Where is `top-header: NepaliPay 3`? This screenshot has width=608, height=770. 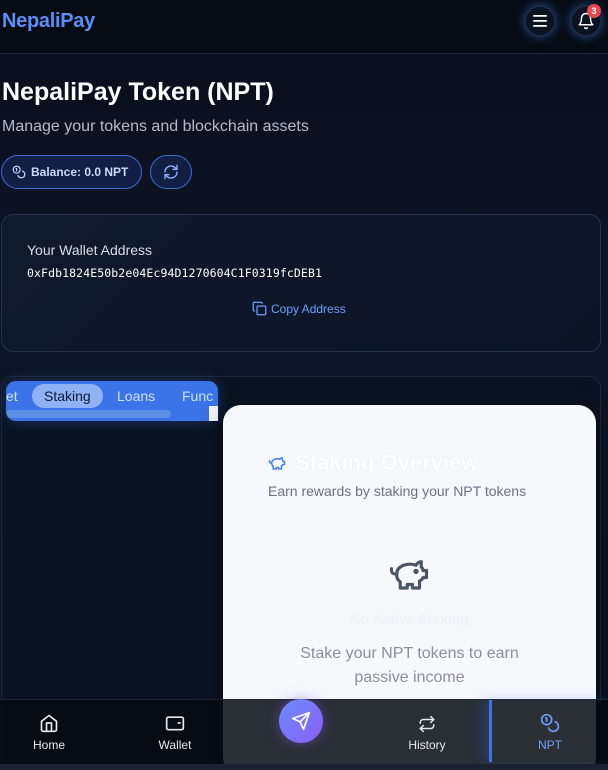 top-header: NepaliPay 3 is located at coordinates (304, 27).